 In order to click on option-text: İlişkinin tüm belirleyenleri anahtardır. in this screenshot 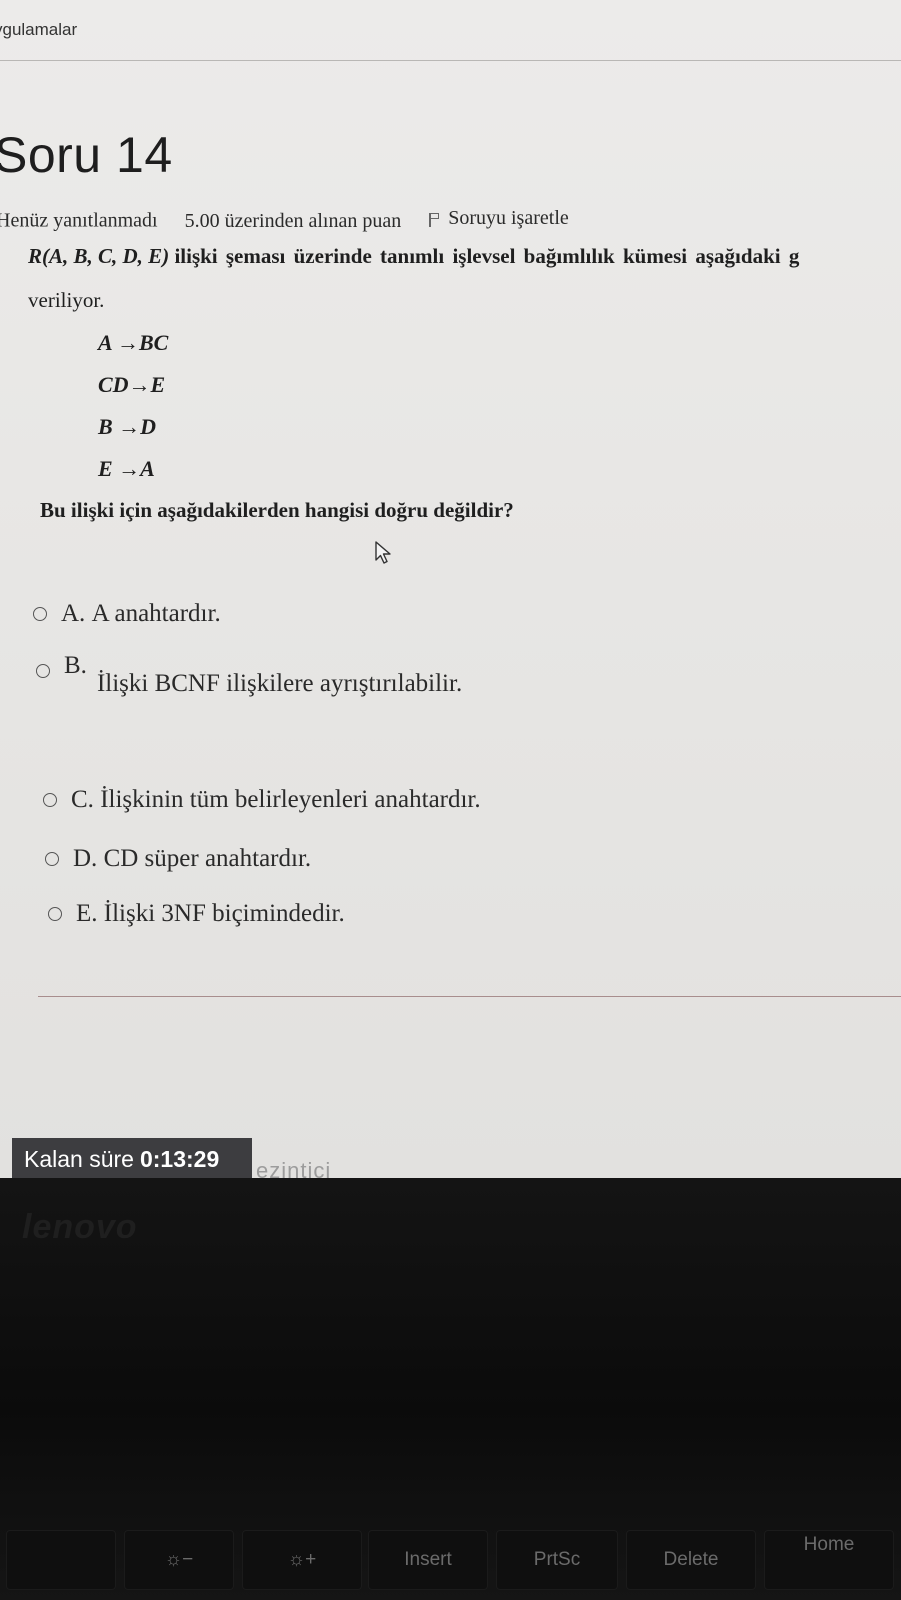, I will do `click(290, 799)`.